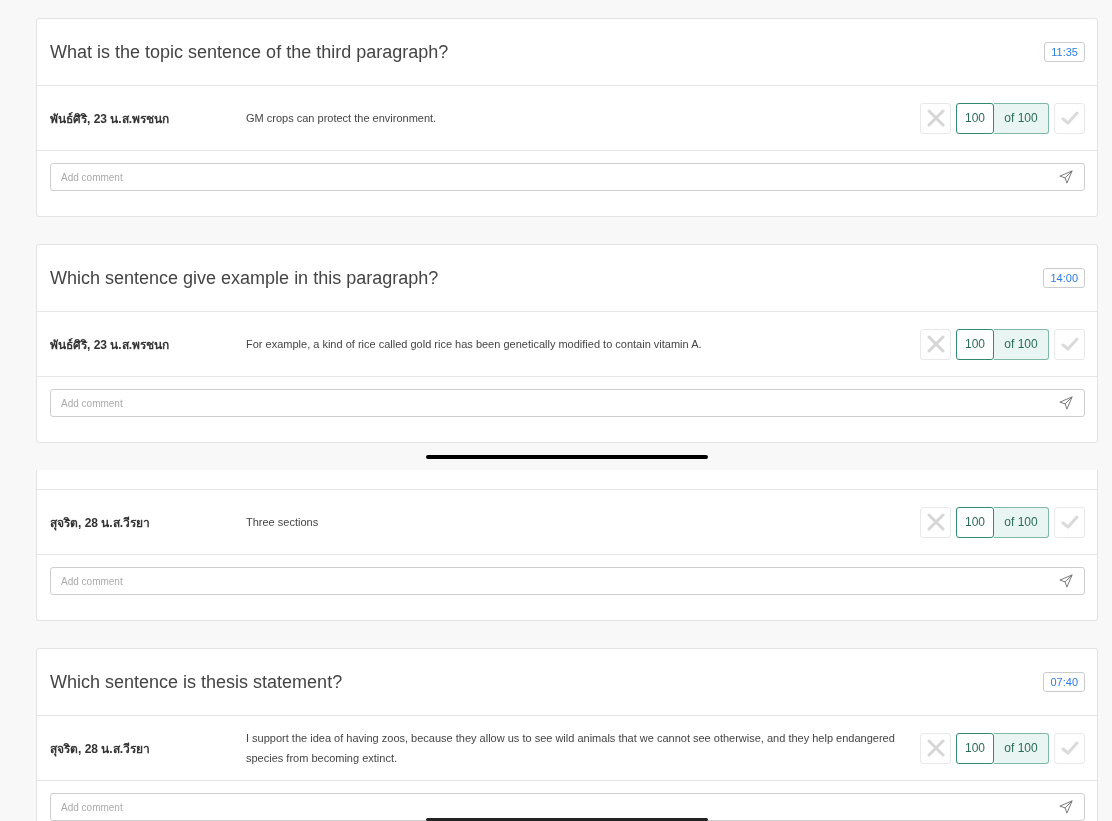 The width and height of the screenshot is (1112, 821). Describe the element at coordinates (283, 522) in the screenshot. I see `answer-text: Three sections` at that location.